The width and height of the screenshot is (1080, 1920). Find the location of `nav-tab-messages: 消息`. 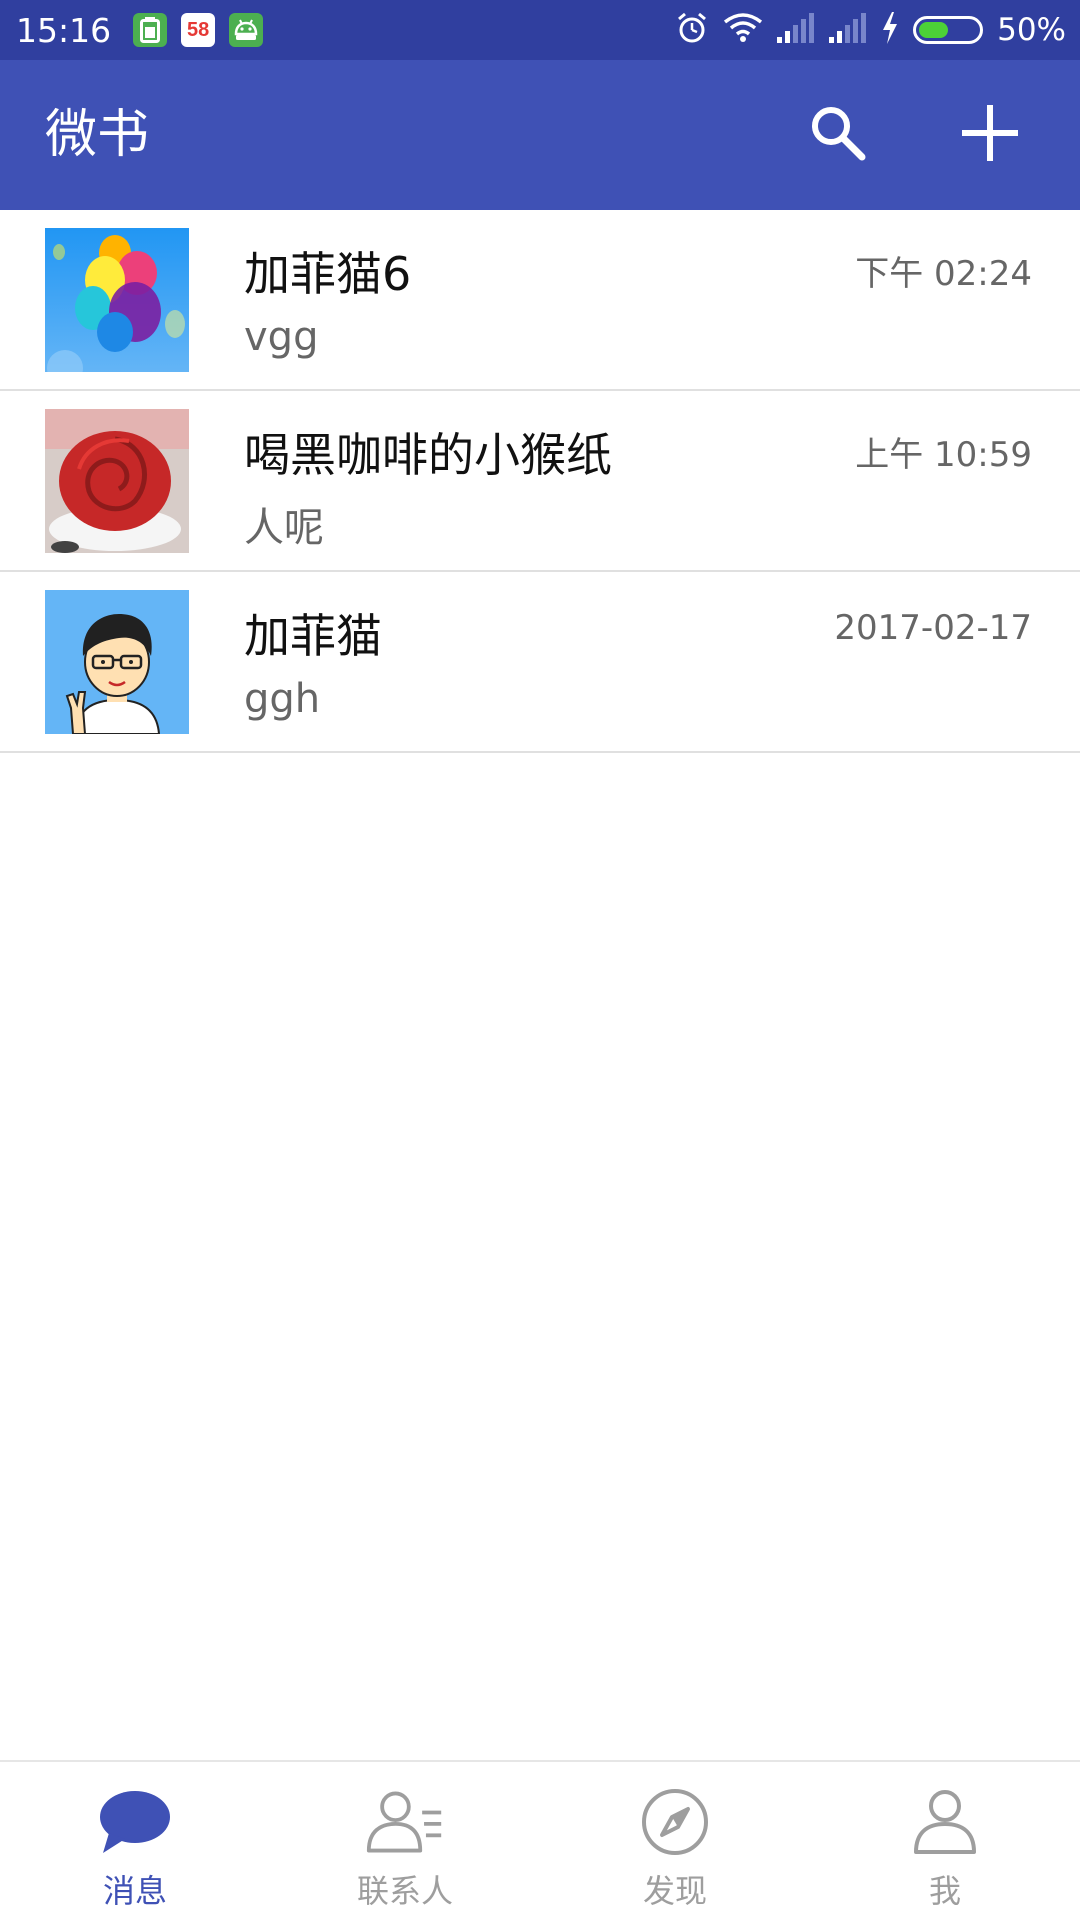

nav-tab-messages: 消息 is located at coordinates (135, 1841).